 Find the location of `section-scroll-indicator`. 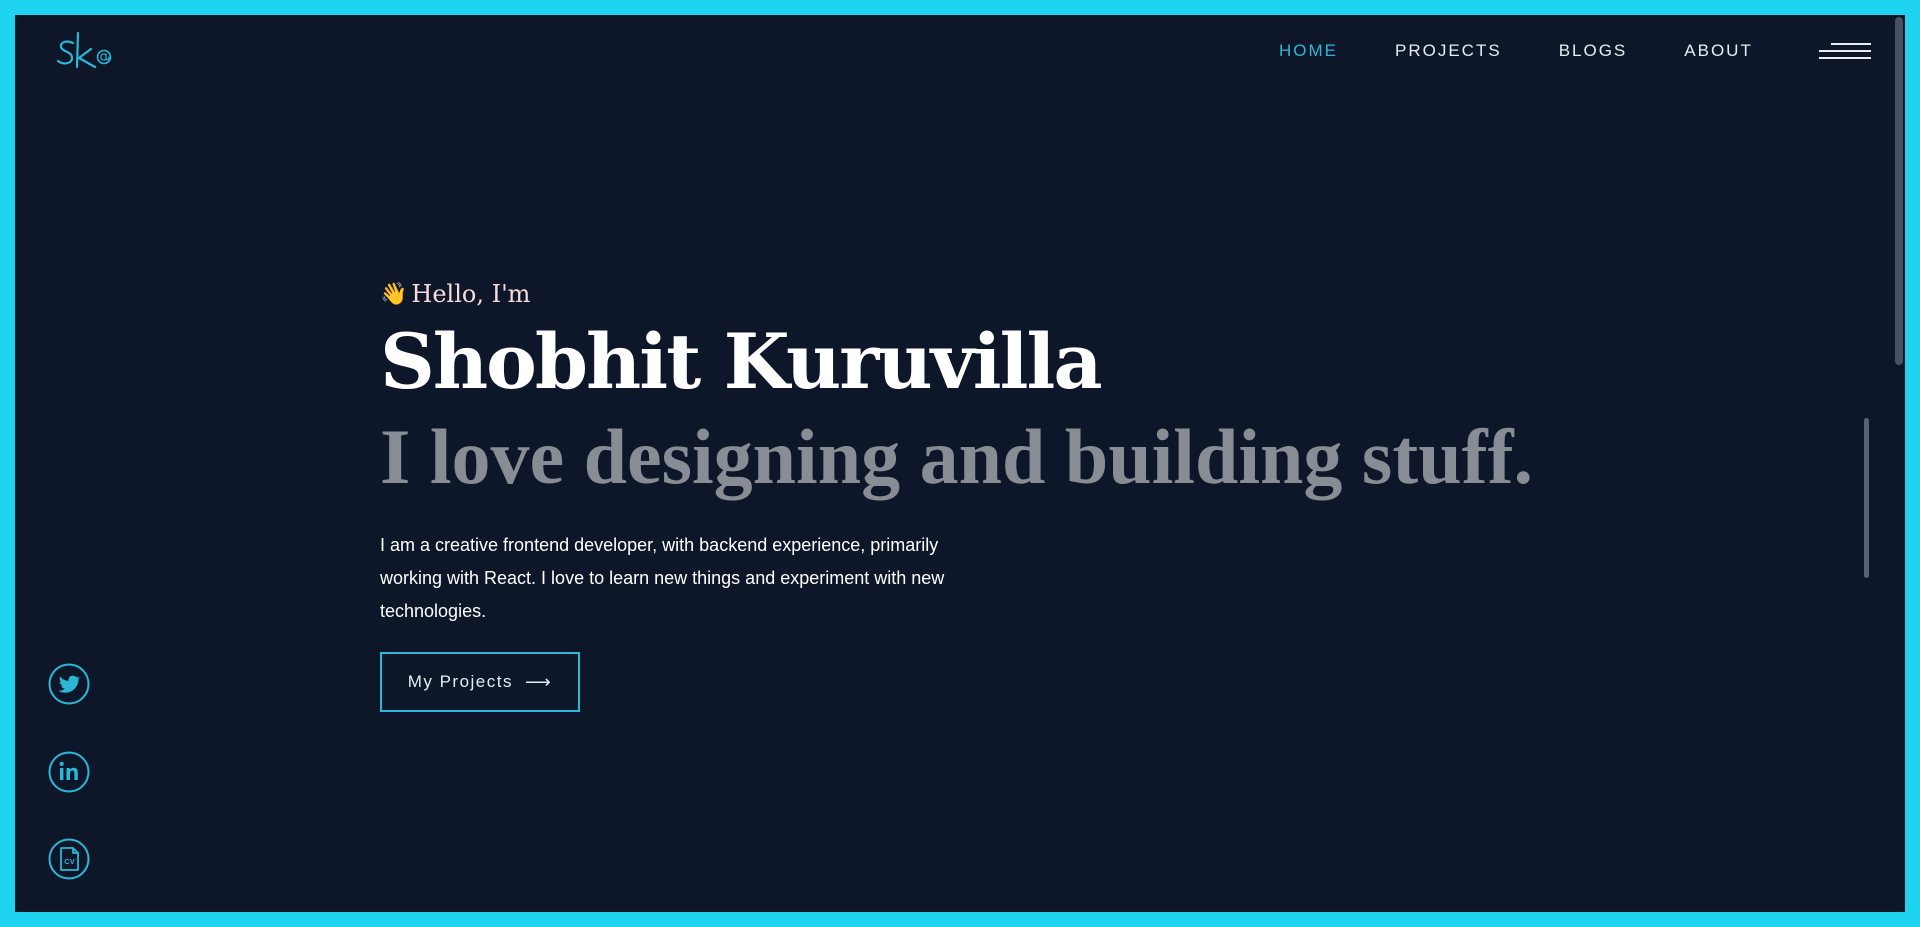

section-scroll-indicator is located at coordinates (1866, 498).